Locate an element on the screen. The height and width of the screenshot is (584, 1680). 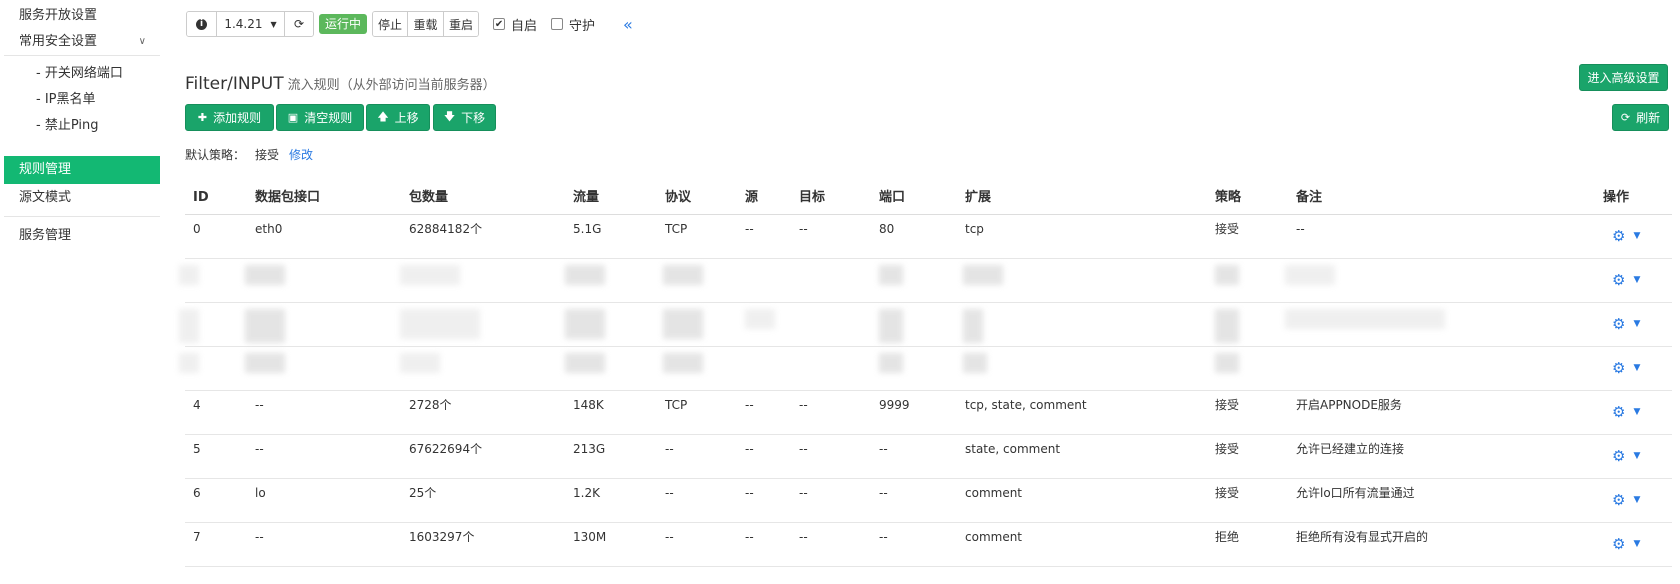
cell-packets: 2728个 is located at coordinates (430, 405).